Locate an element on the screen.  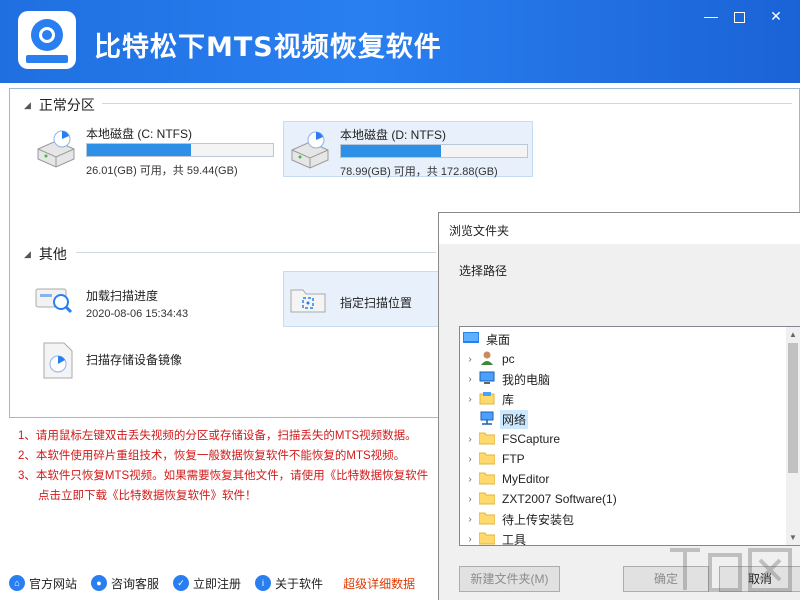
tree-node: › MyEditor is located at coordinates (507, 479).